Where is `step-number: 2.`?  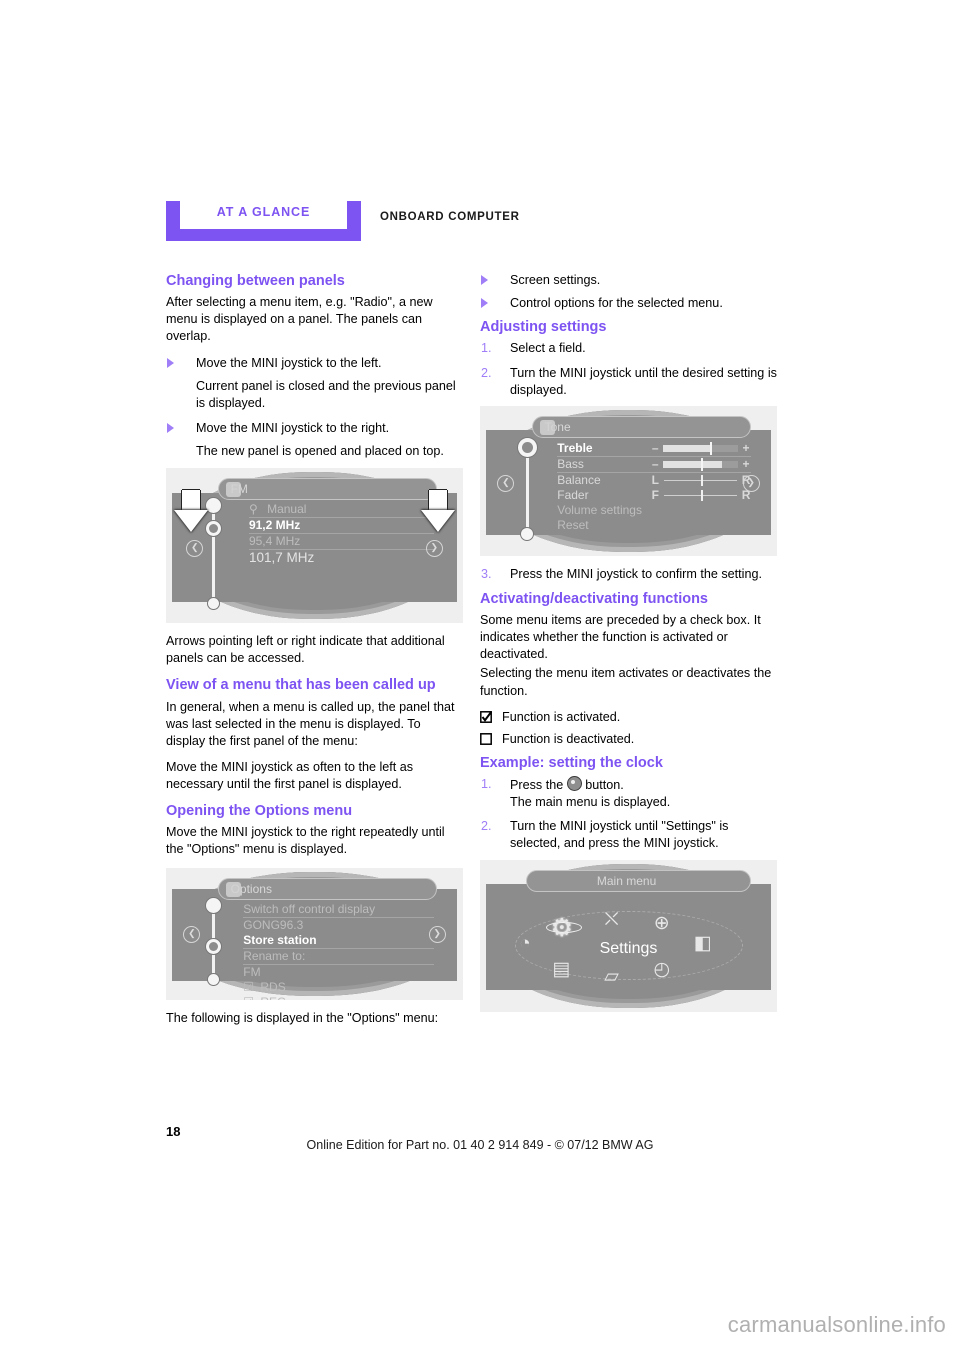
step-number: 2. is located at coordinates (486, 372).